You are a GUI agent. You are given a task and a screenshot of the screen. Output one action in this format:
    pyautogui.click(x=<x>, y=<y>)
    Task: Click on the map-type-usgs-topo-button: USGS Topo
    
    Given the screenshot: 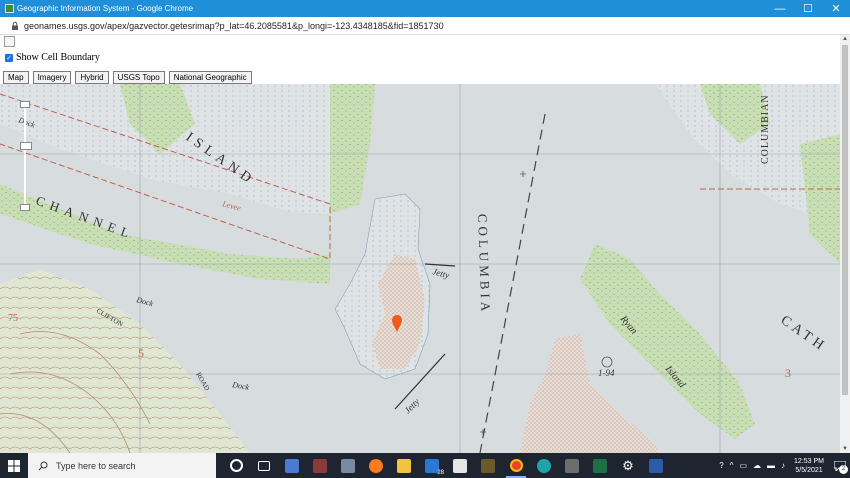 What is the action you would take?
    pyautogui.click(x=138, y=77)
    